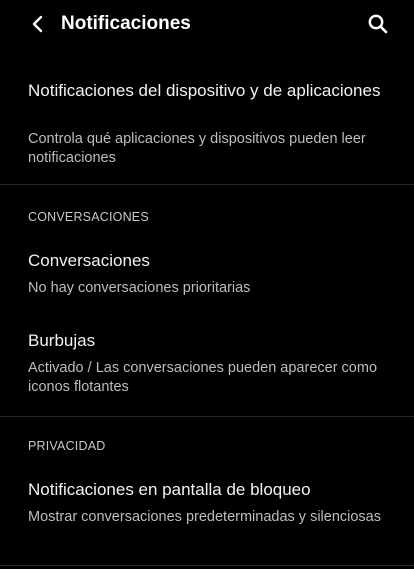  What do you see at coordinates (62, 340) in the screenshot?
I see `list-item-title: Burbujas` at bounding box center [62, 340].